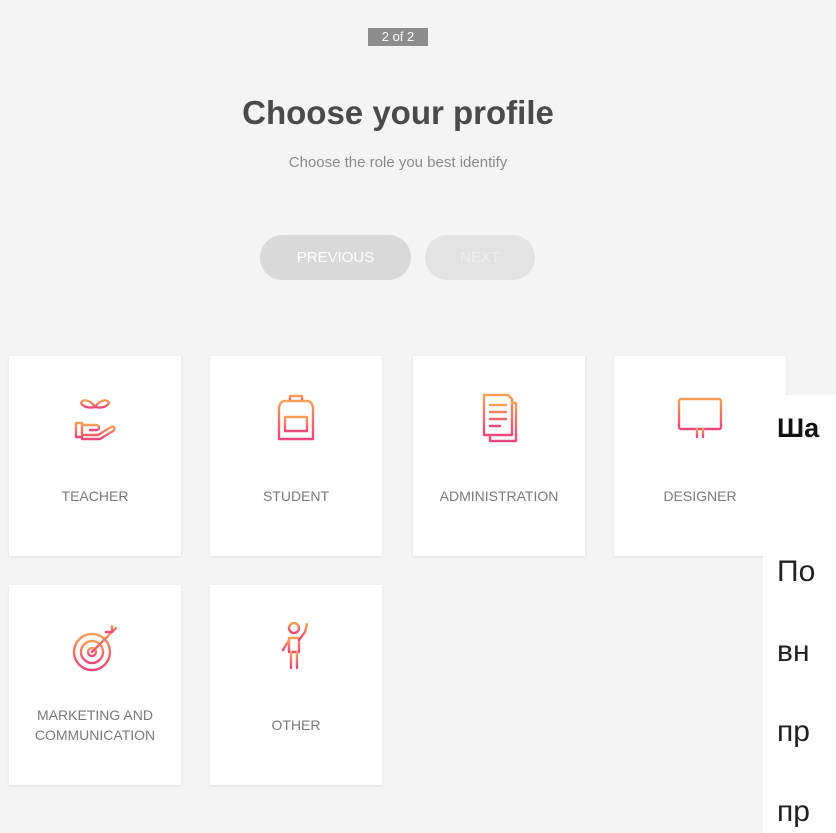  What do you see at coordinates (700, 496) in the screenshot?
I see `role-label: DESIGNER` at bounding box center [700, 496].